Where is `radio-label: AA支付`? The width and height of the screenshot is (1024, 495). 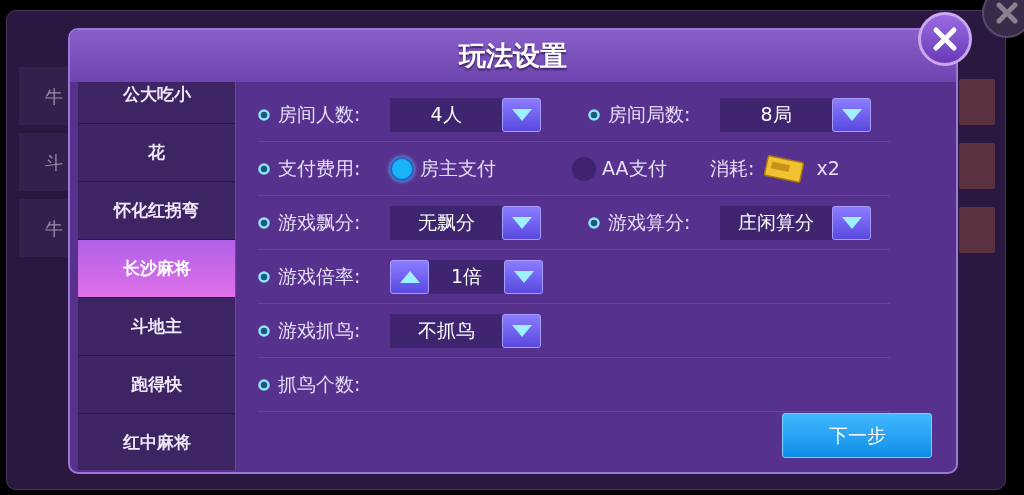
radio-label: AA支付 is located at coordinates (634, 169).